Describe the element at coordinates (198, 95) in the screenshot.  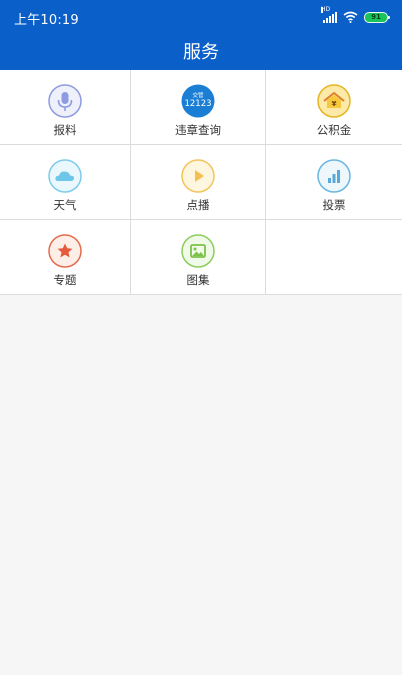
I see `icon-text-top: 交管` at that location.